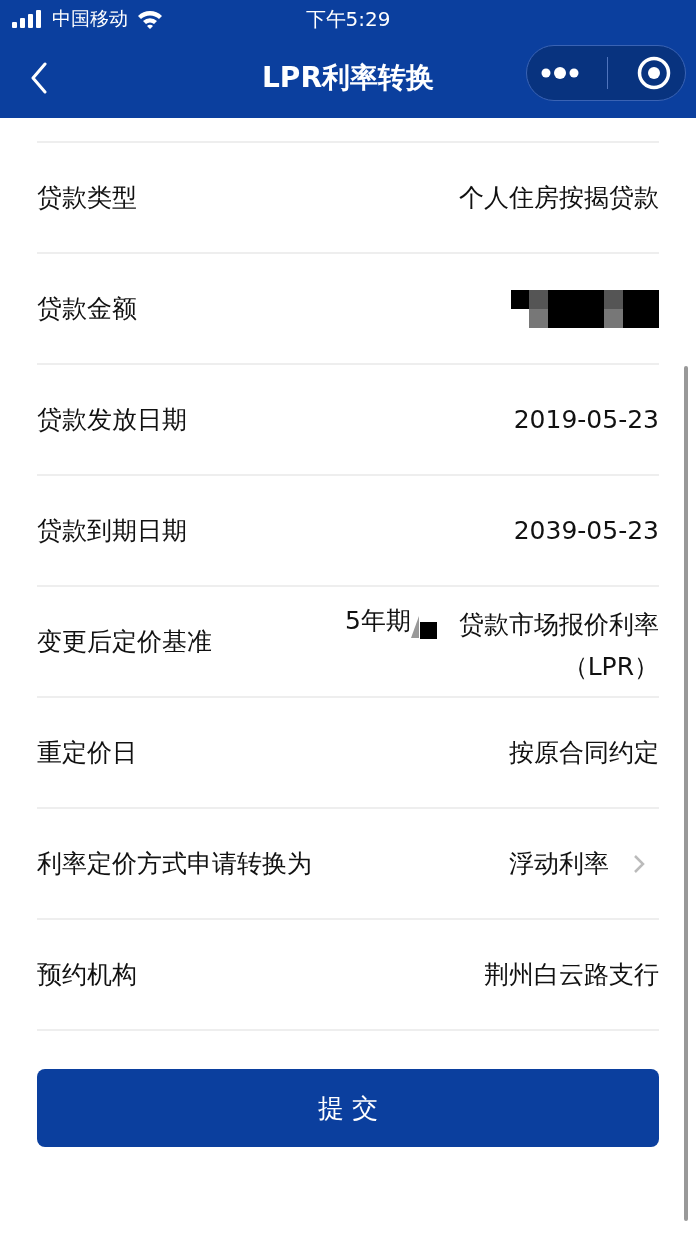 The width and height of the screenshot is (696, 1238). What do you see at coordinates (558, 645) in the screenshot?
I see `field-value: 贷款市场报价利率（LPR）` at bounding box center [558, 645].